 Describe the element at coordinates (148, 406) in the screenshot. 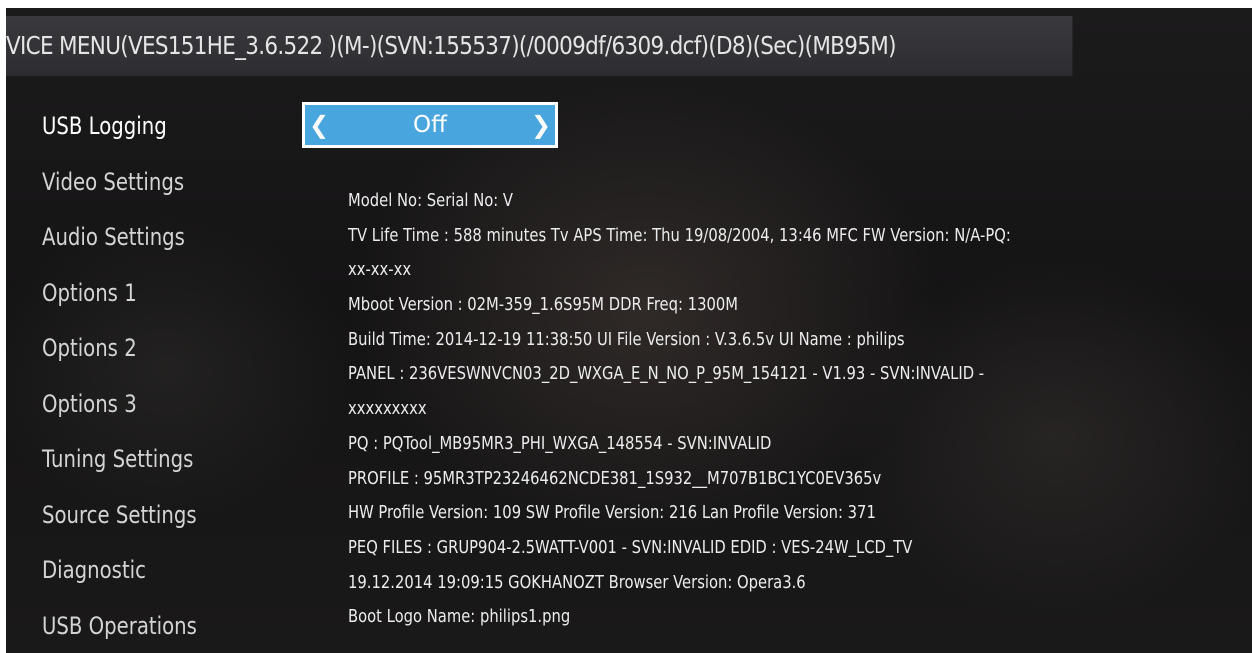

I see `menu-item-options-3: Options 3` at that location.